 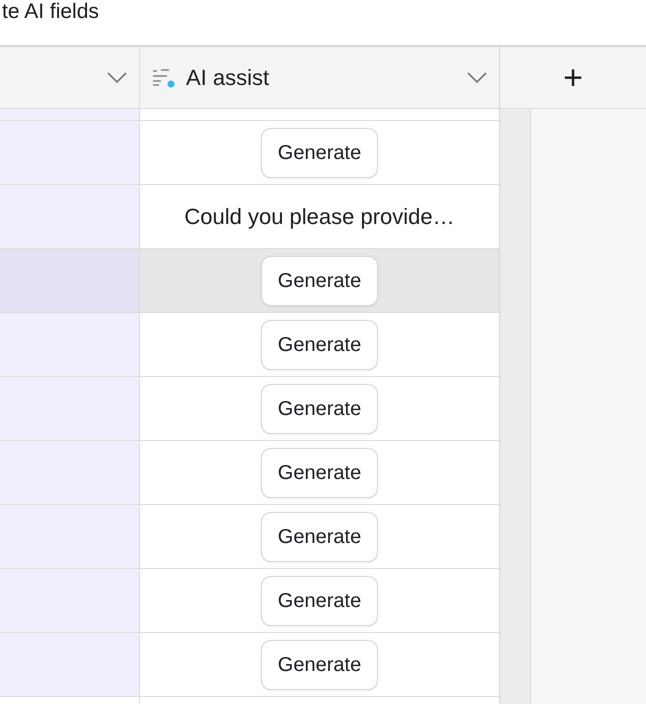 What do you see at coordinates (573, 77) in the screenshot?
I see `add-column-button: +` at bounding box center [573, 77].